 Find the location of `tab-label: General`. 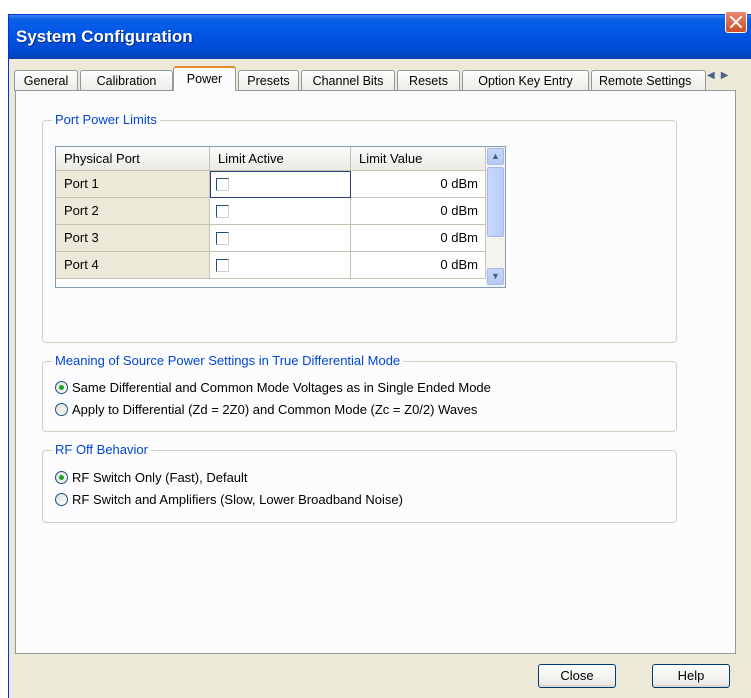

tab-label: General is located at coordinates (46, 81).